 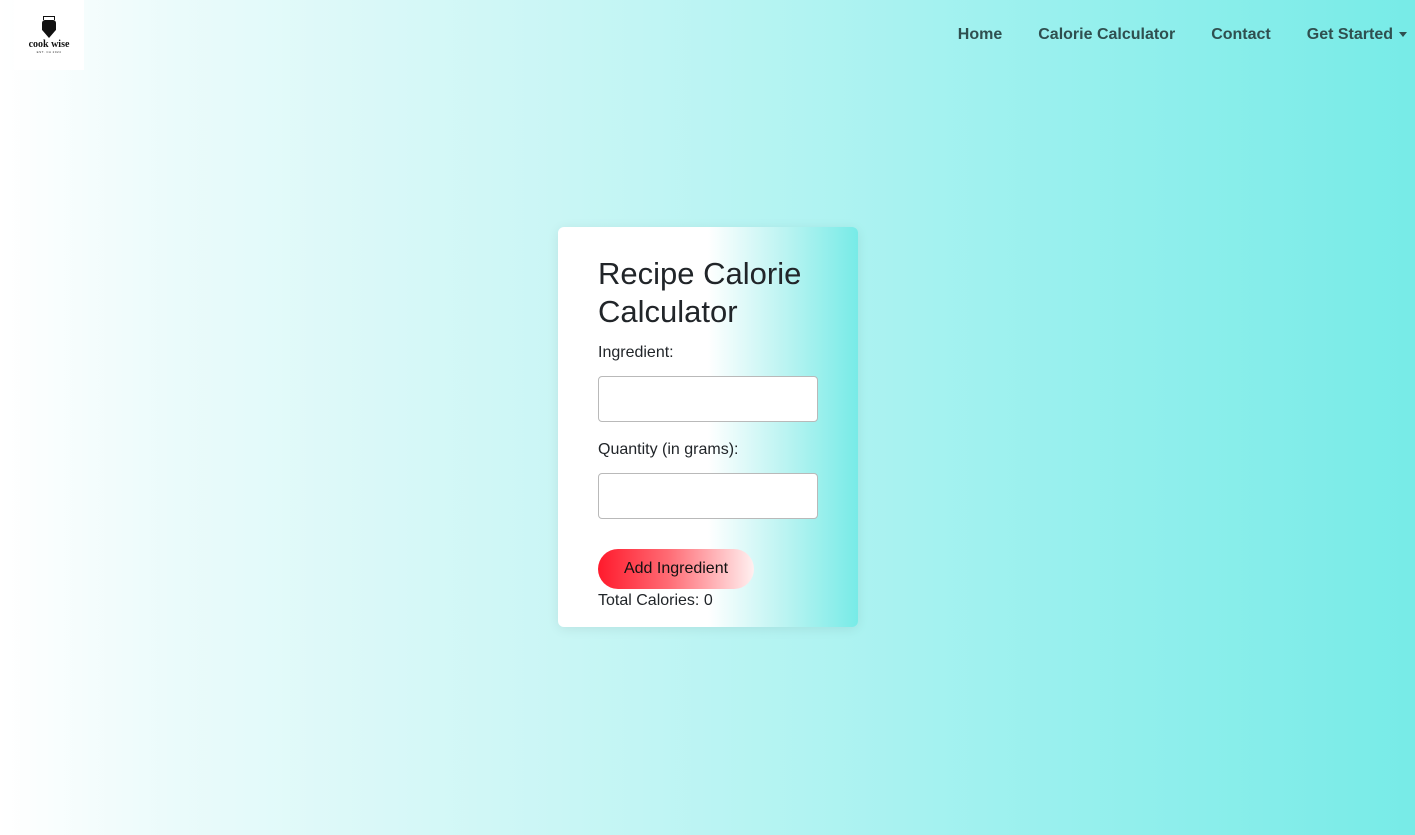 What do you see at coordinates (980, 35) in the screenshot?
I see `nav-home-link: Home` at bounding box center [980, 35].